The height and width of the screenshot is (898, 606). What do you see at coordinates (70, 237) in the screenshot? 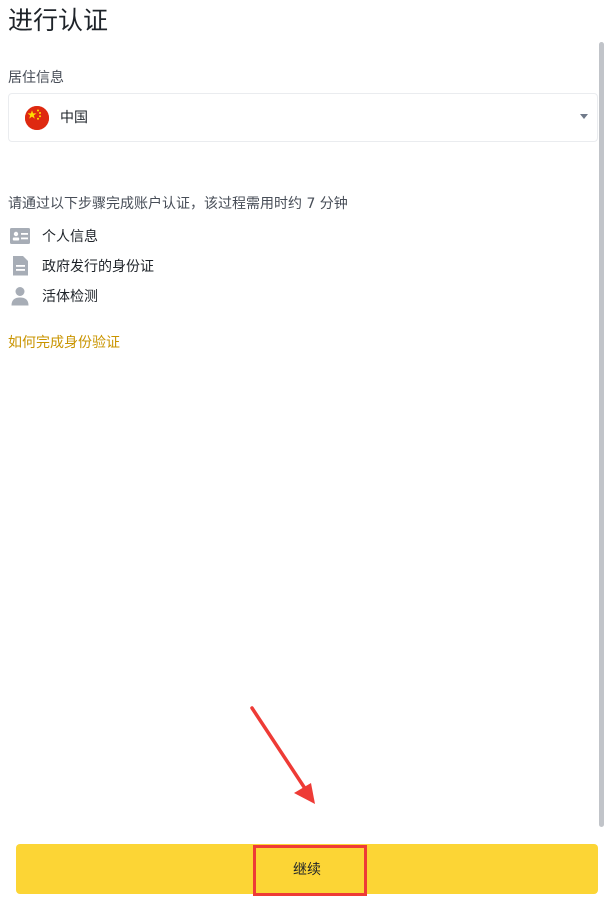
I see `step-label: 个人信息` at bounding box center [70, 237].